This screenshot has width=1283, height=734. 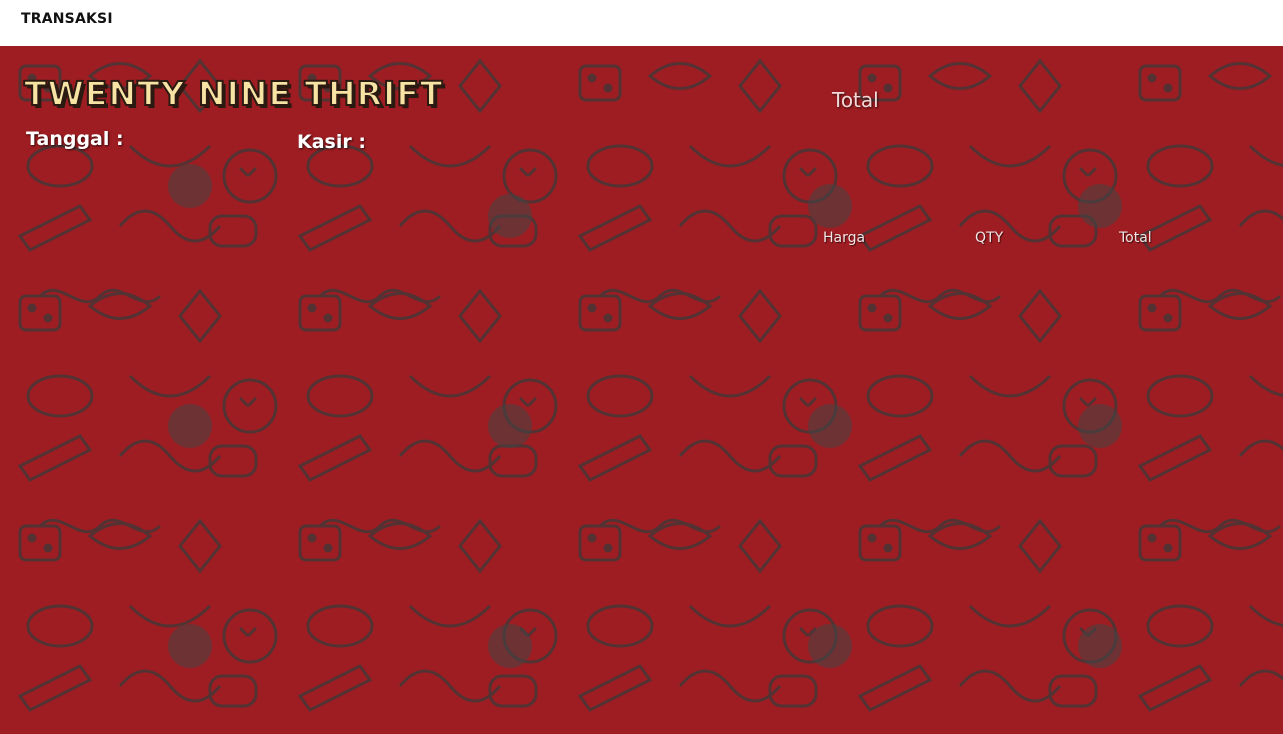 What do you see at coordinates (233, 93) in the screenshot?
I see `store-name: TWENTY NINE THRIFT` at bounding box center [233, 93].